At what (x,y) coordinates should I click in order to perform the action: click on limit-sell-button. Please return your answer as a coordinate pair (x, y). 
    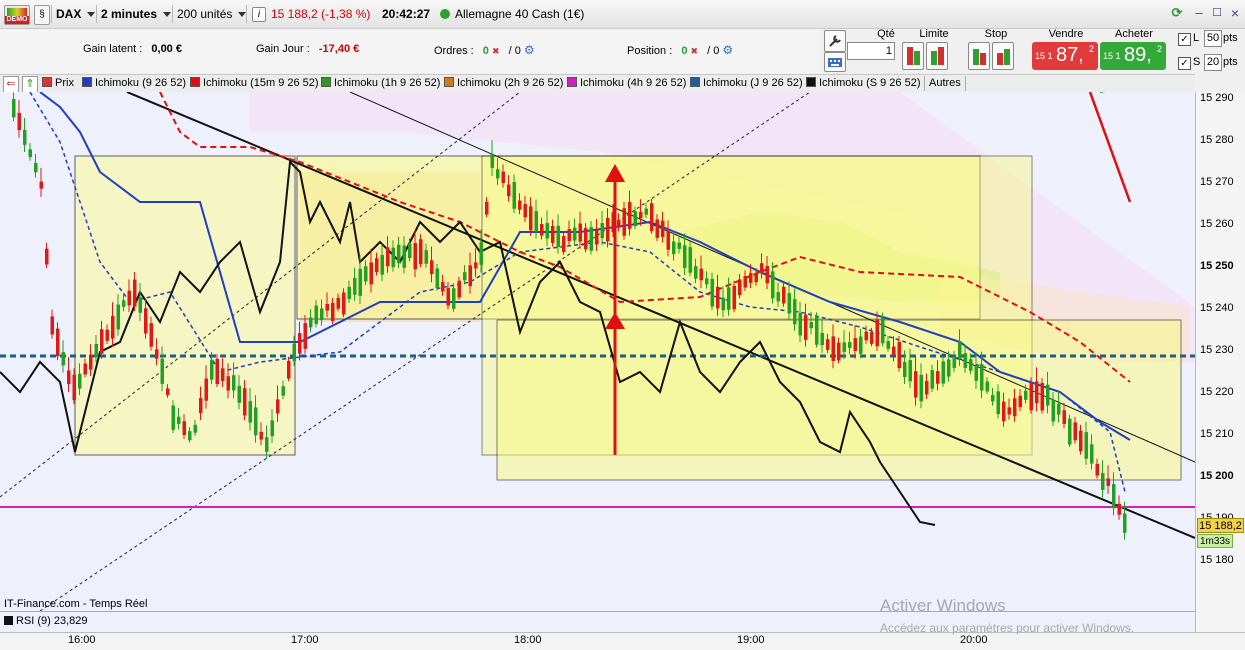
    Looking at the image, I should click on (913, 56).